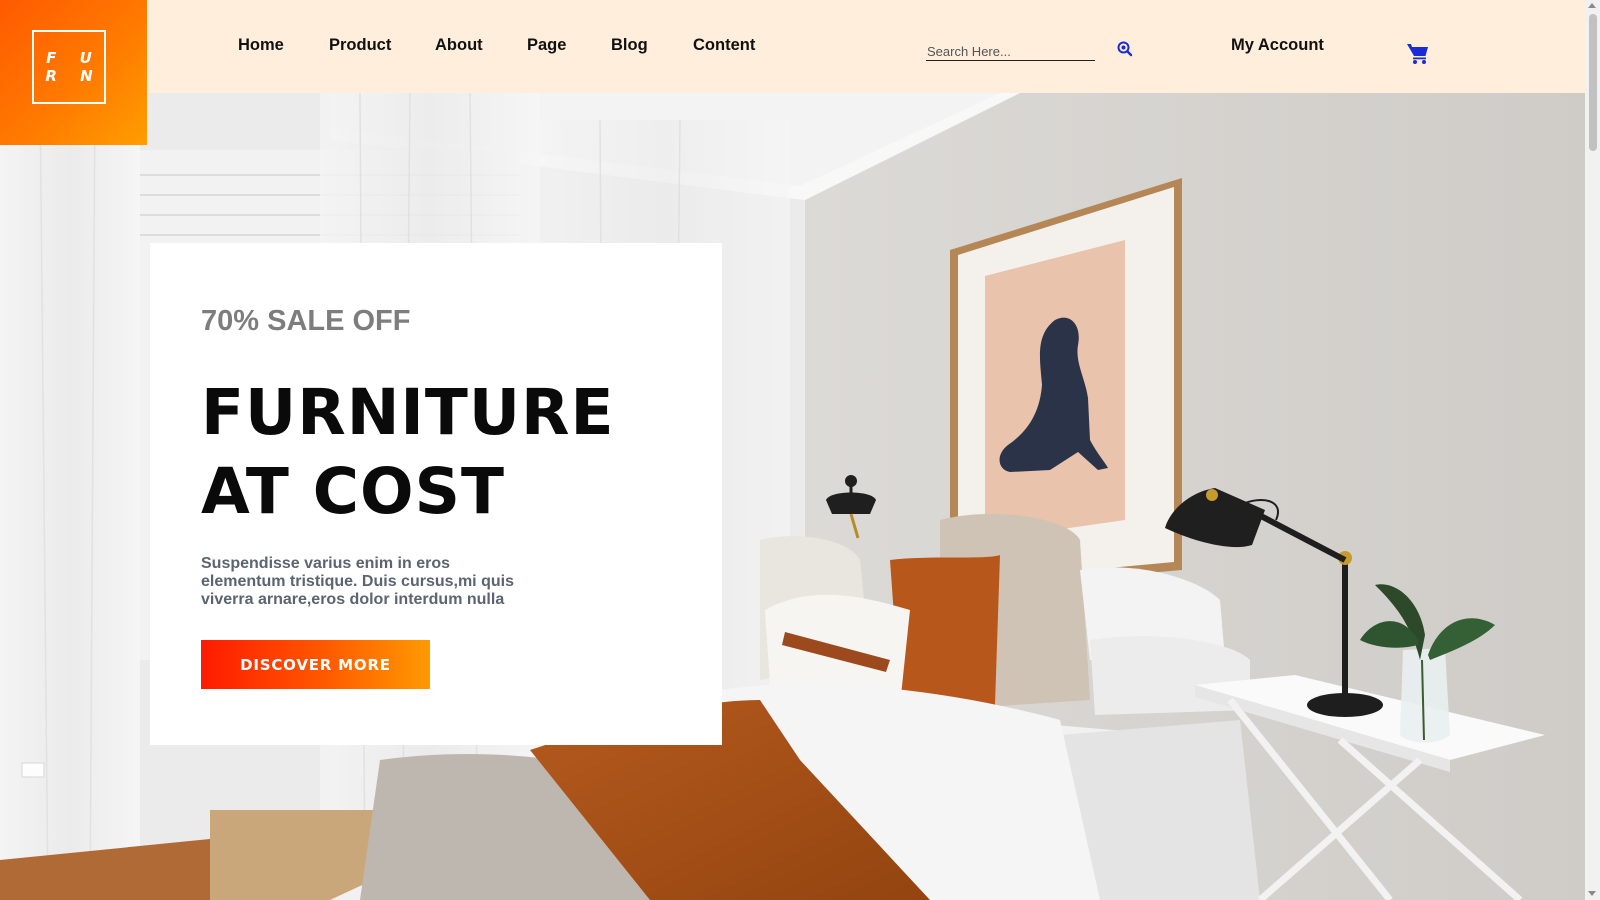  Describe the element at coordinates (73, 76) in the screenshot. I see `logo-text-line-2: R N` at that location.